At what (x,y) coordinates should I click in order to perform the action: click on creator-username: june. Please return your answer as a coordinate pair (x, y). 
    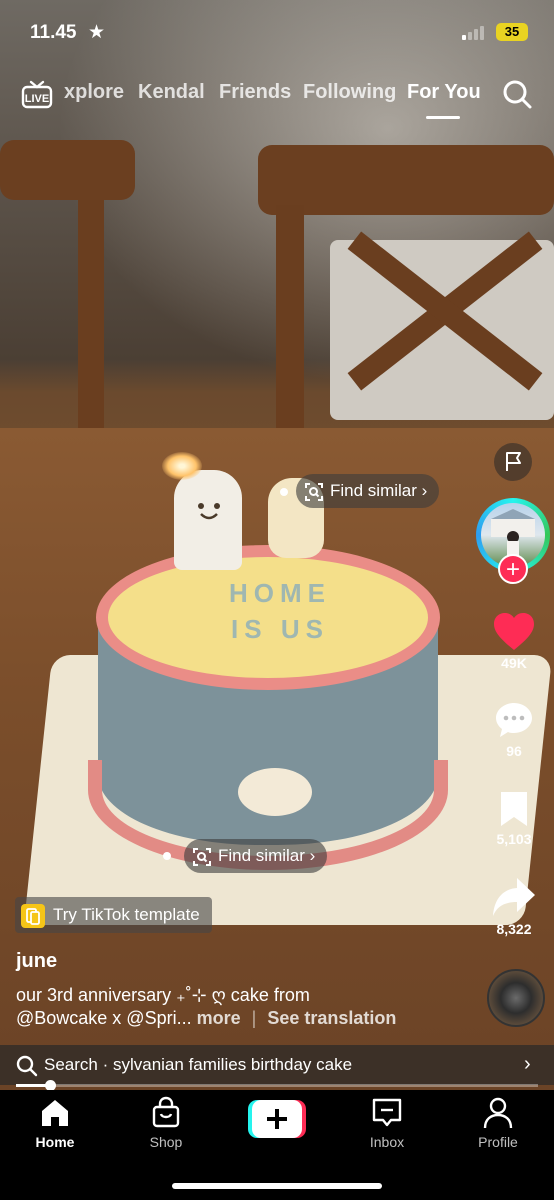
    Looking at the image, I should click on (36, 961).